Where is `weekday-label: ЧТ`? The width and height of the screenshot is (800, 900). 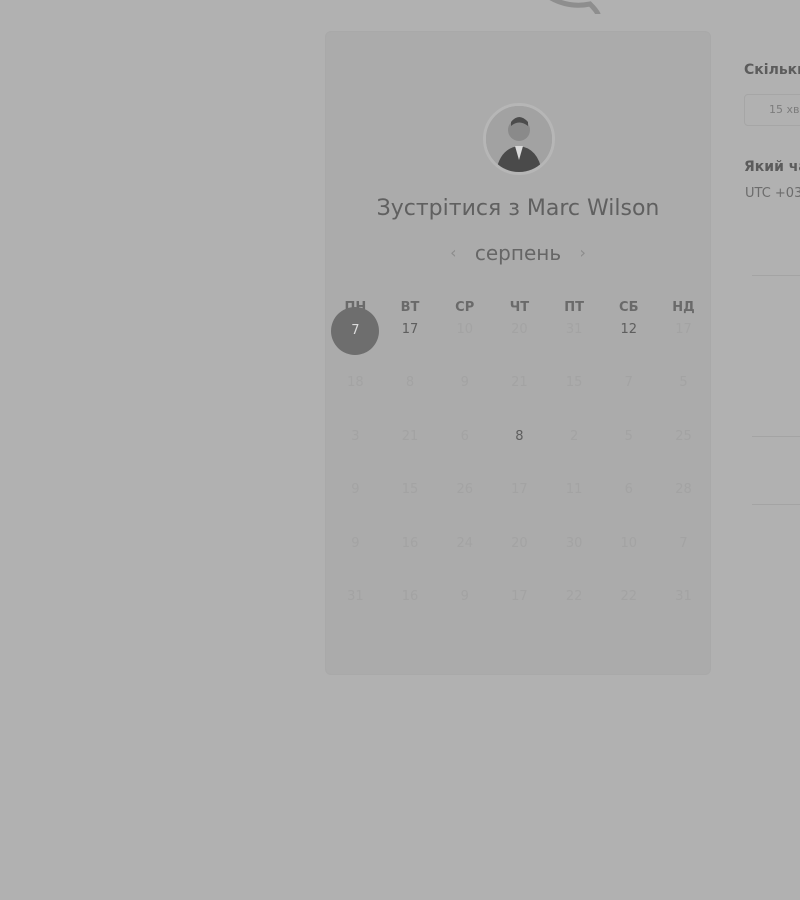
weekday-label: ЧТ is located at coordinates (519, 307).